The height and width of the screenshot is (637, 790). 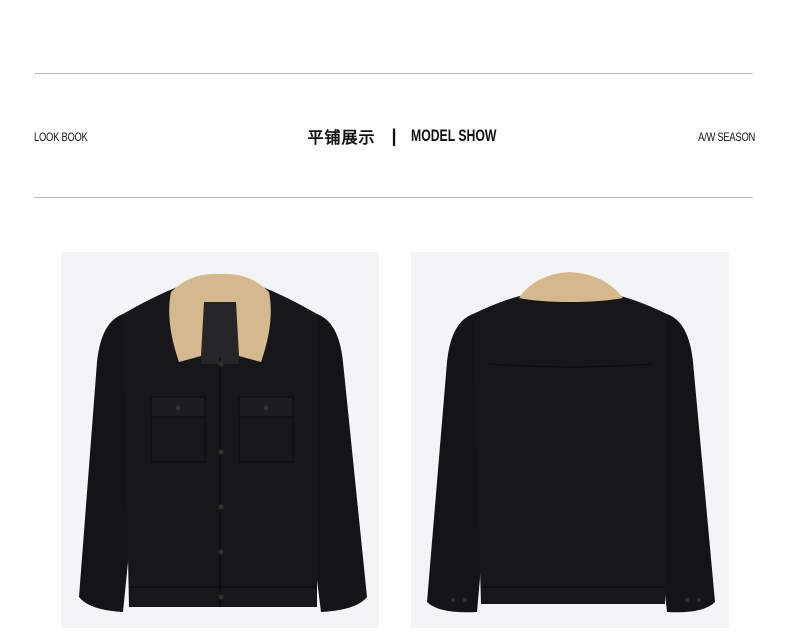 I want to click on top-divider, so click(x=393, y=73).